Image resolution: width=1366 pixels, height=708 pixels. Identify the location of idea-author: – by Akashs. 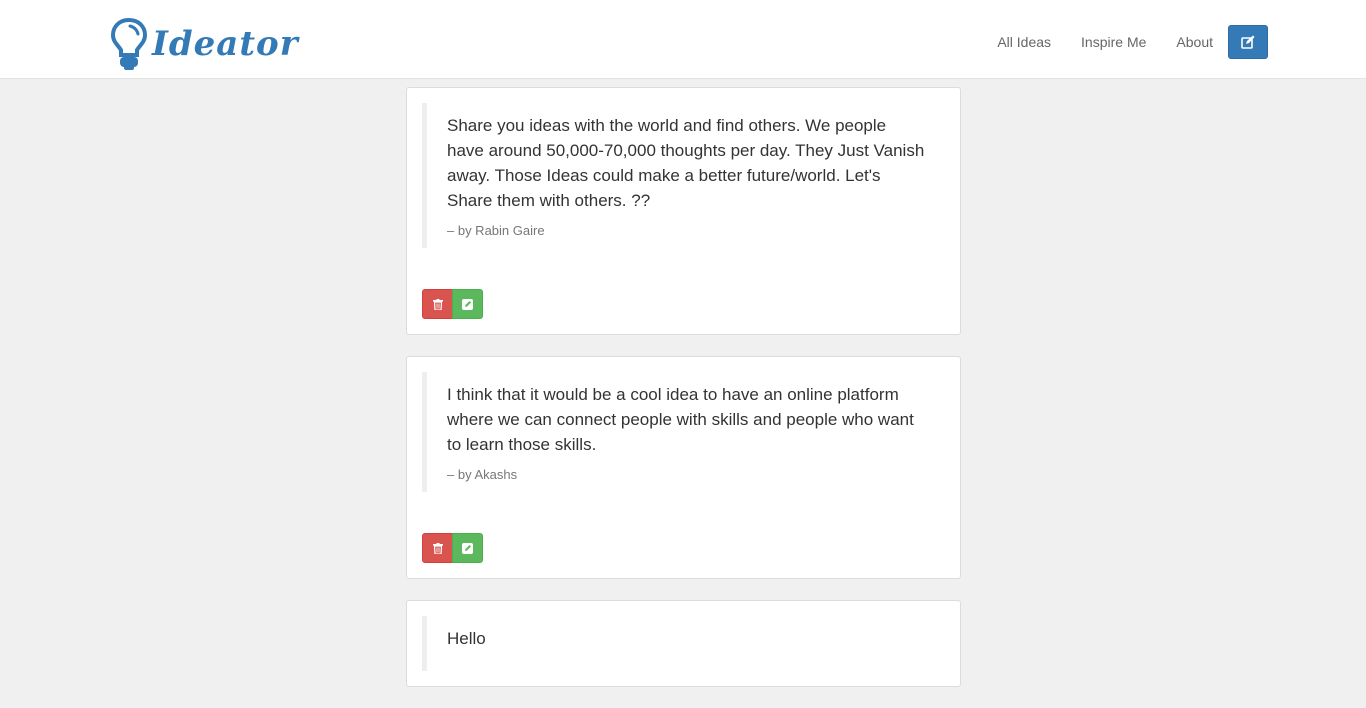
(482, 474).